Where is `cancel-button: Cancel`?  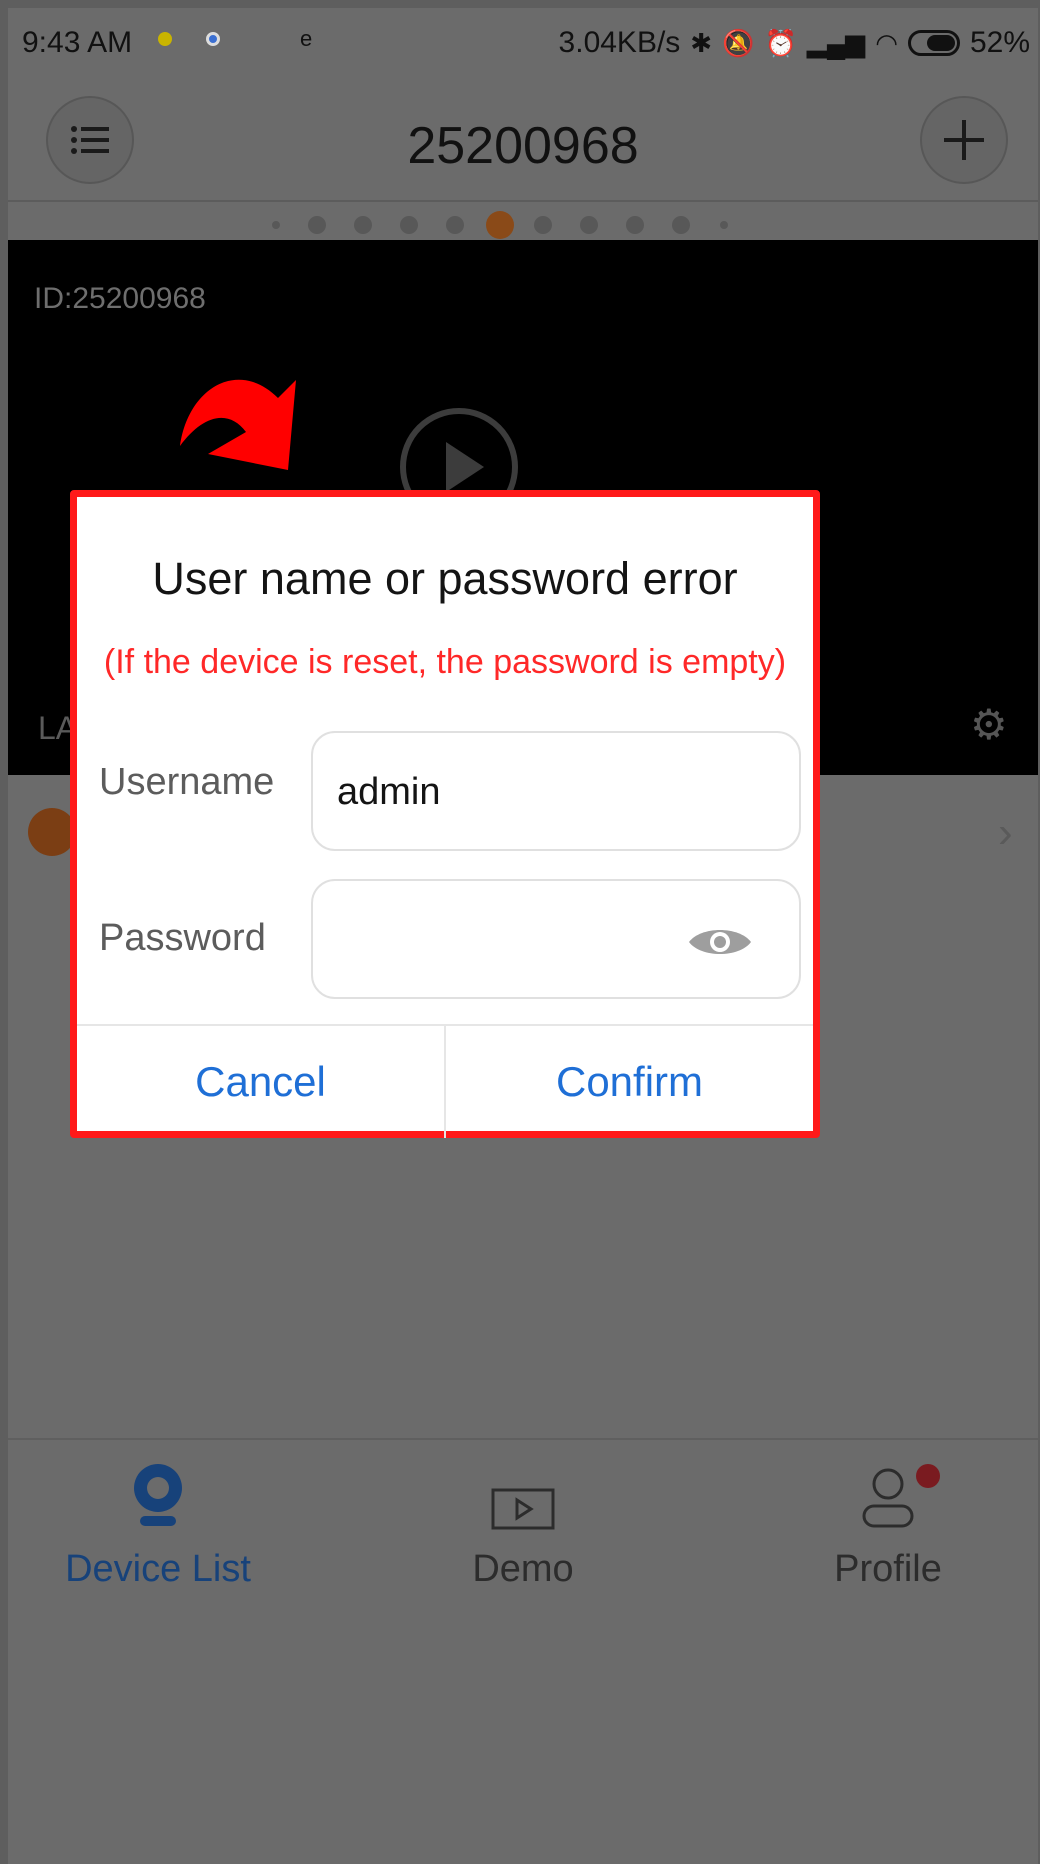 cancel-button: Cancel is located at coordinates (260, 1082).